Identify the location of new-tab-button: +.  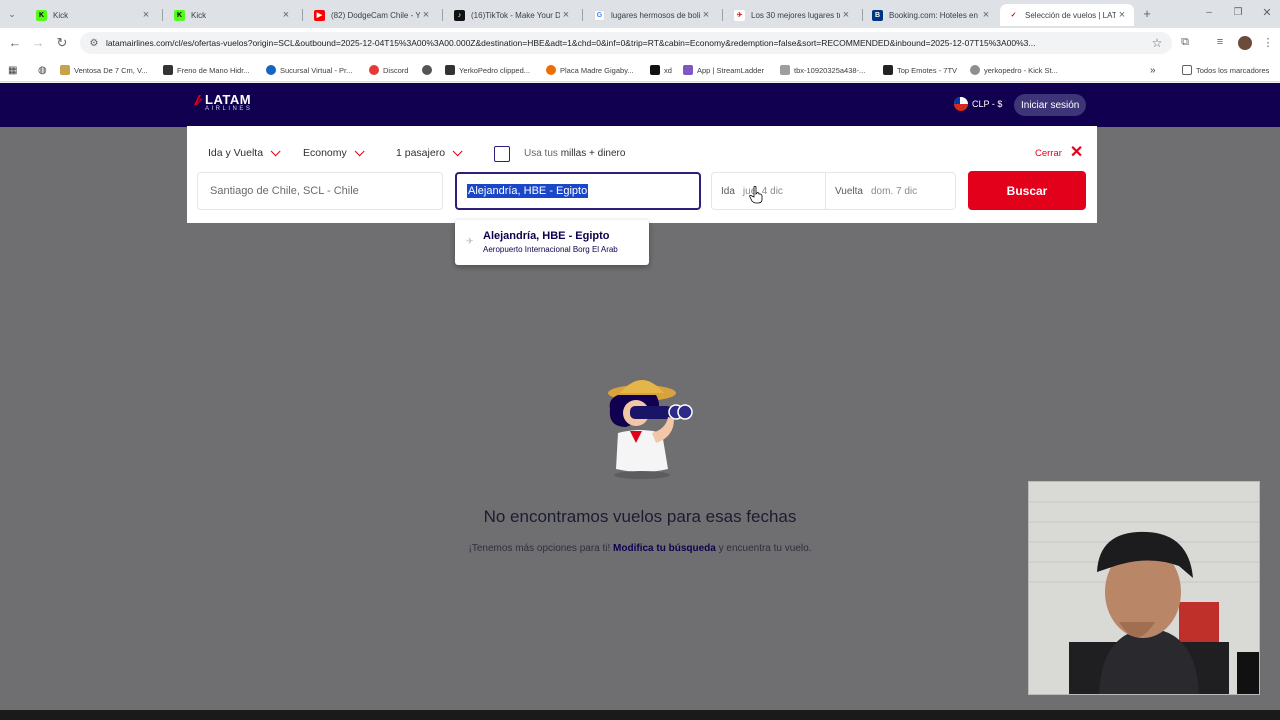
(1147, 14).